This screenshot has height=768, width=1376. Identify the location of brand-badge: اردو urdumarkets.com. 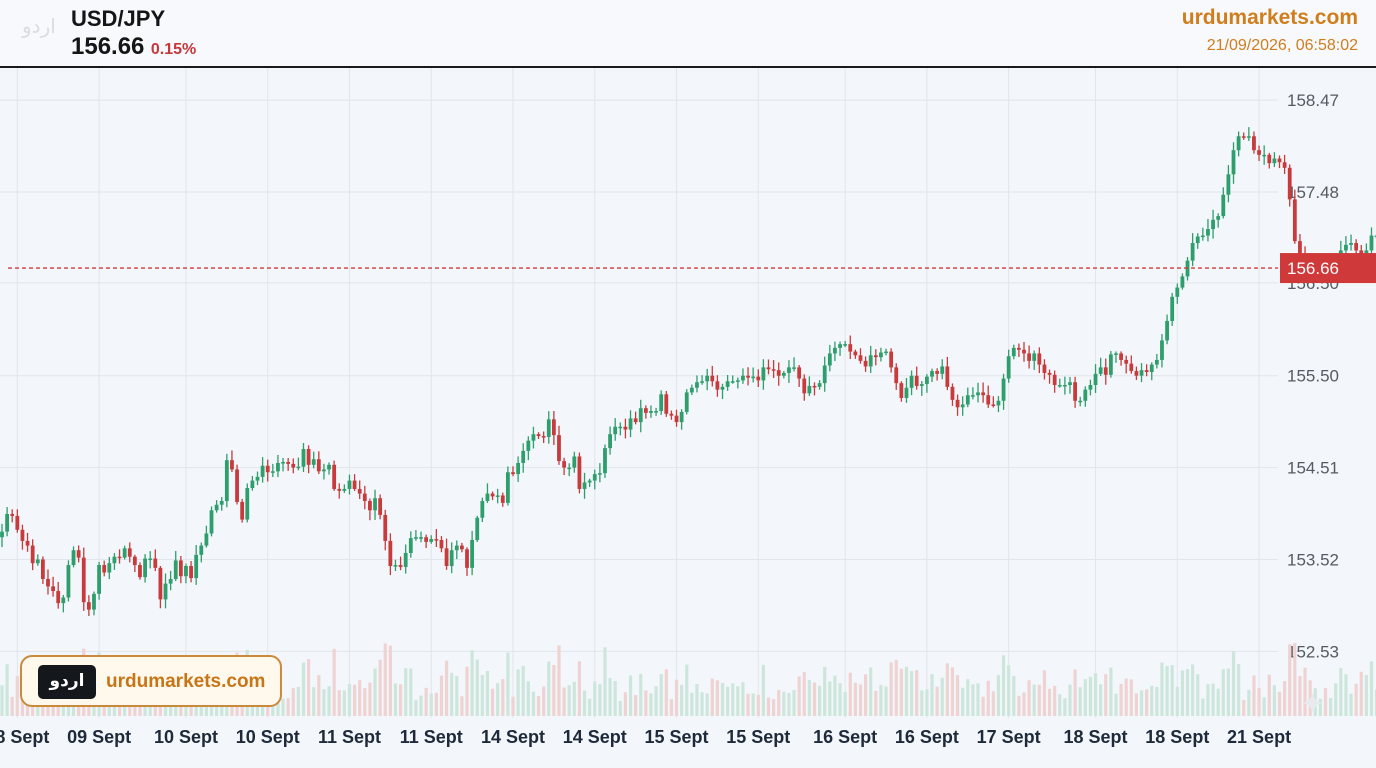
(151, 681).